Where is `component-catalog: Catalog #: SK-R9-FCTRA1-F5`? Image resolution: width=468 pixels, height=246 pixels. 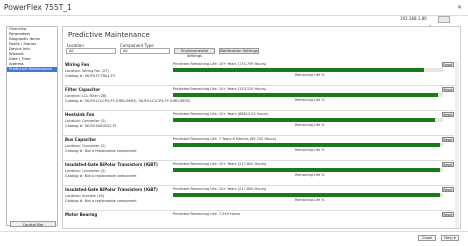
component-catalog: Catalog #: SK-R9-FCTRA1-F5 is located at coordinates (90, 76).